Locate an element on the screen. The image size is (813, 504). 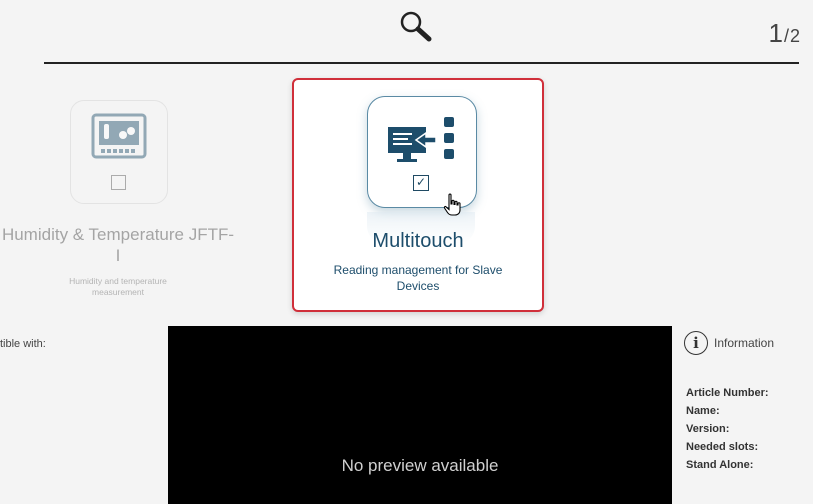
humidity-temperature-icon is located at coordinates (119, 136).